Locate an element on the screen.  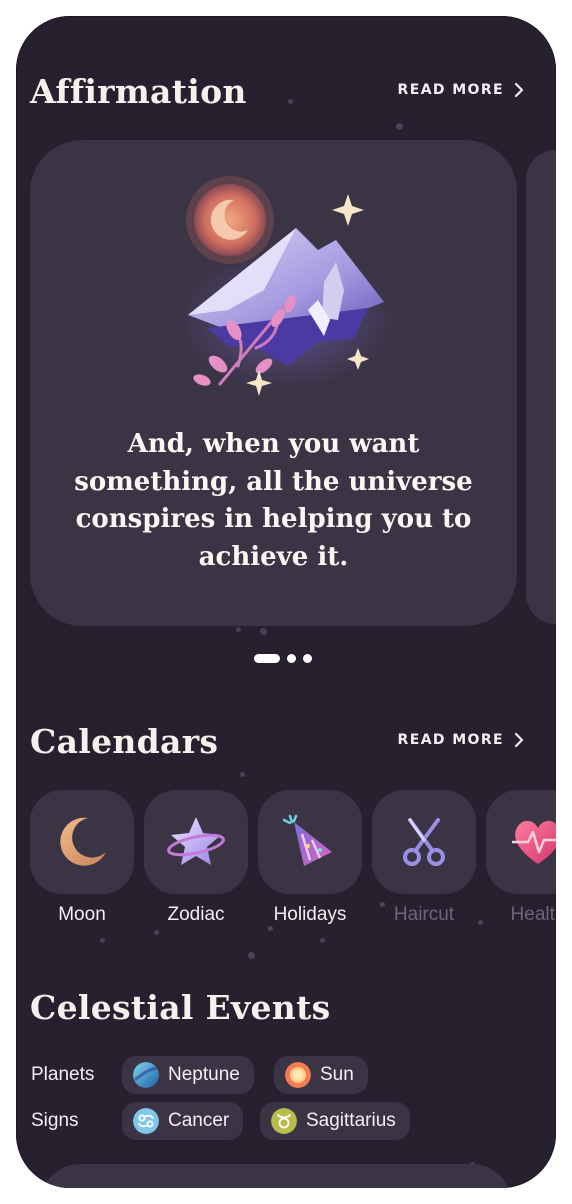
sun-icon is located at coordinates (298, 1075).